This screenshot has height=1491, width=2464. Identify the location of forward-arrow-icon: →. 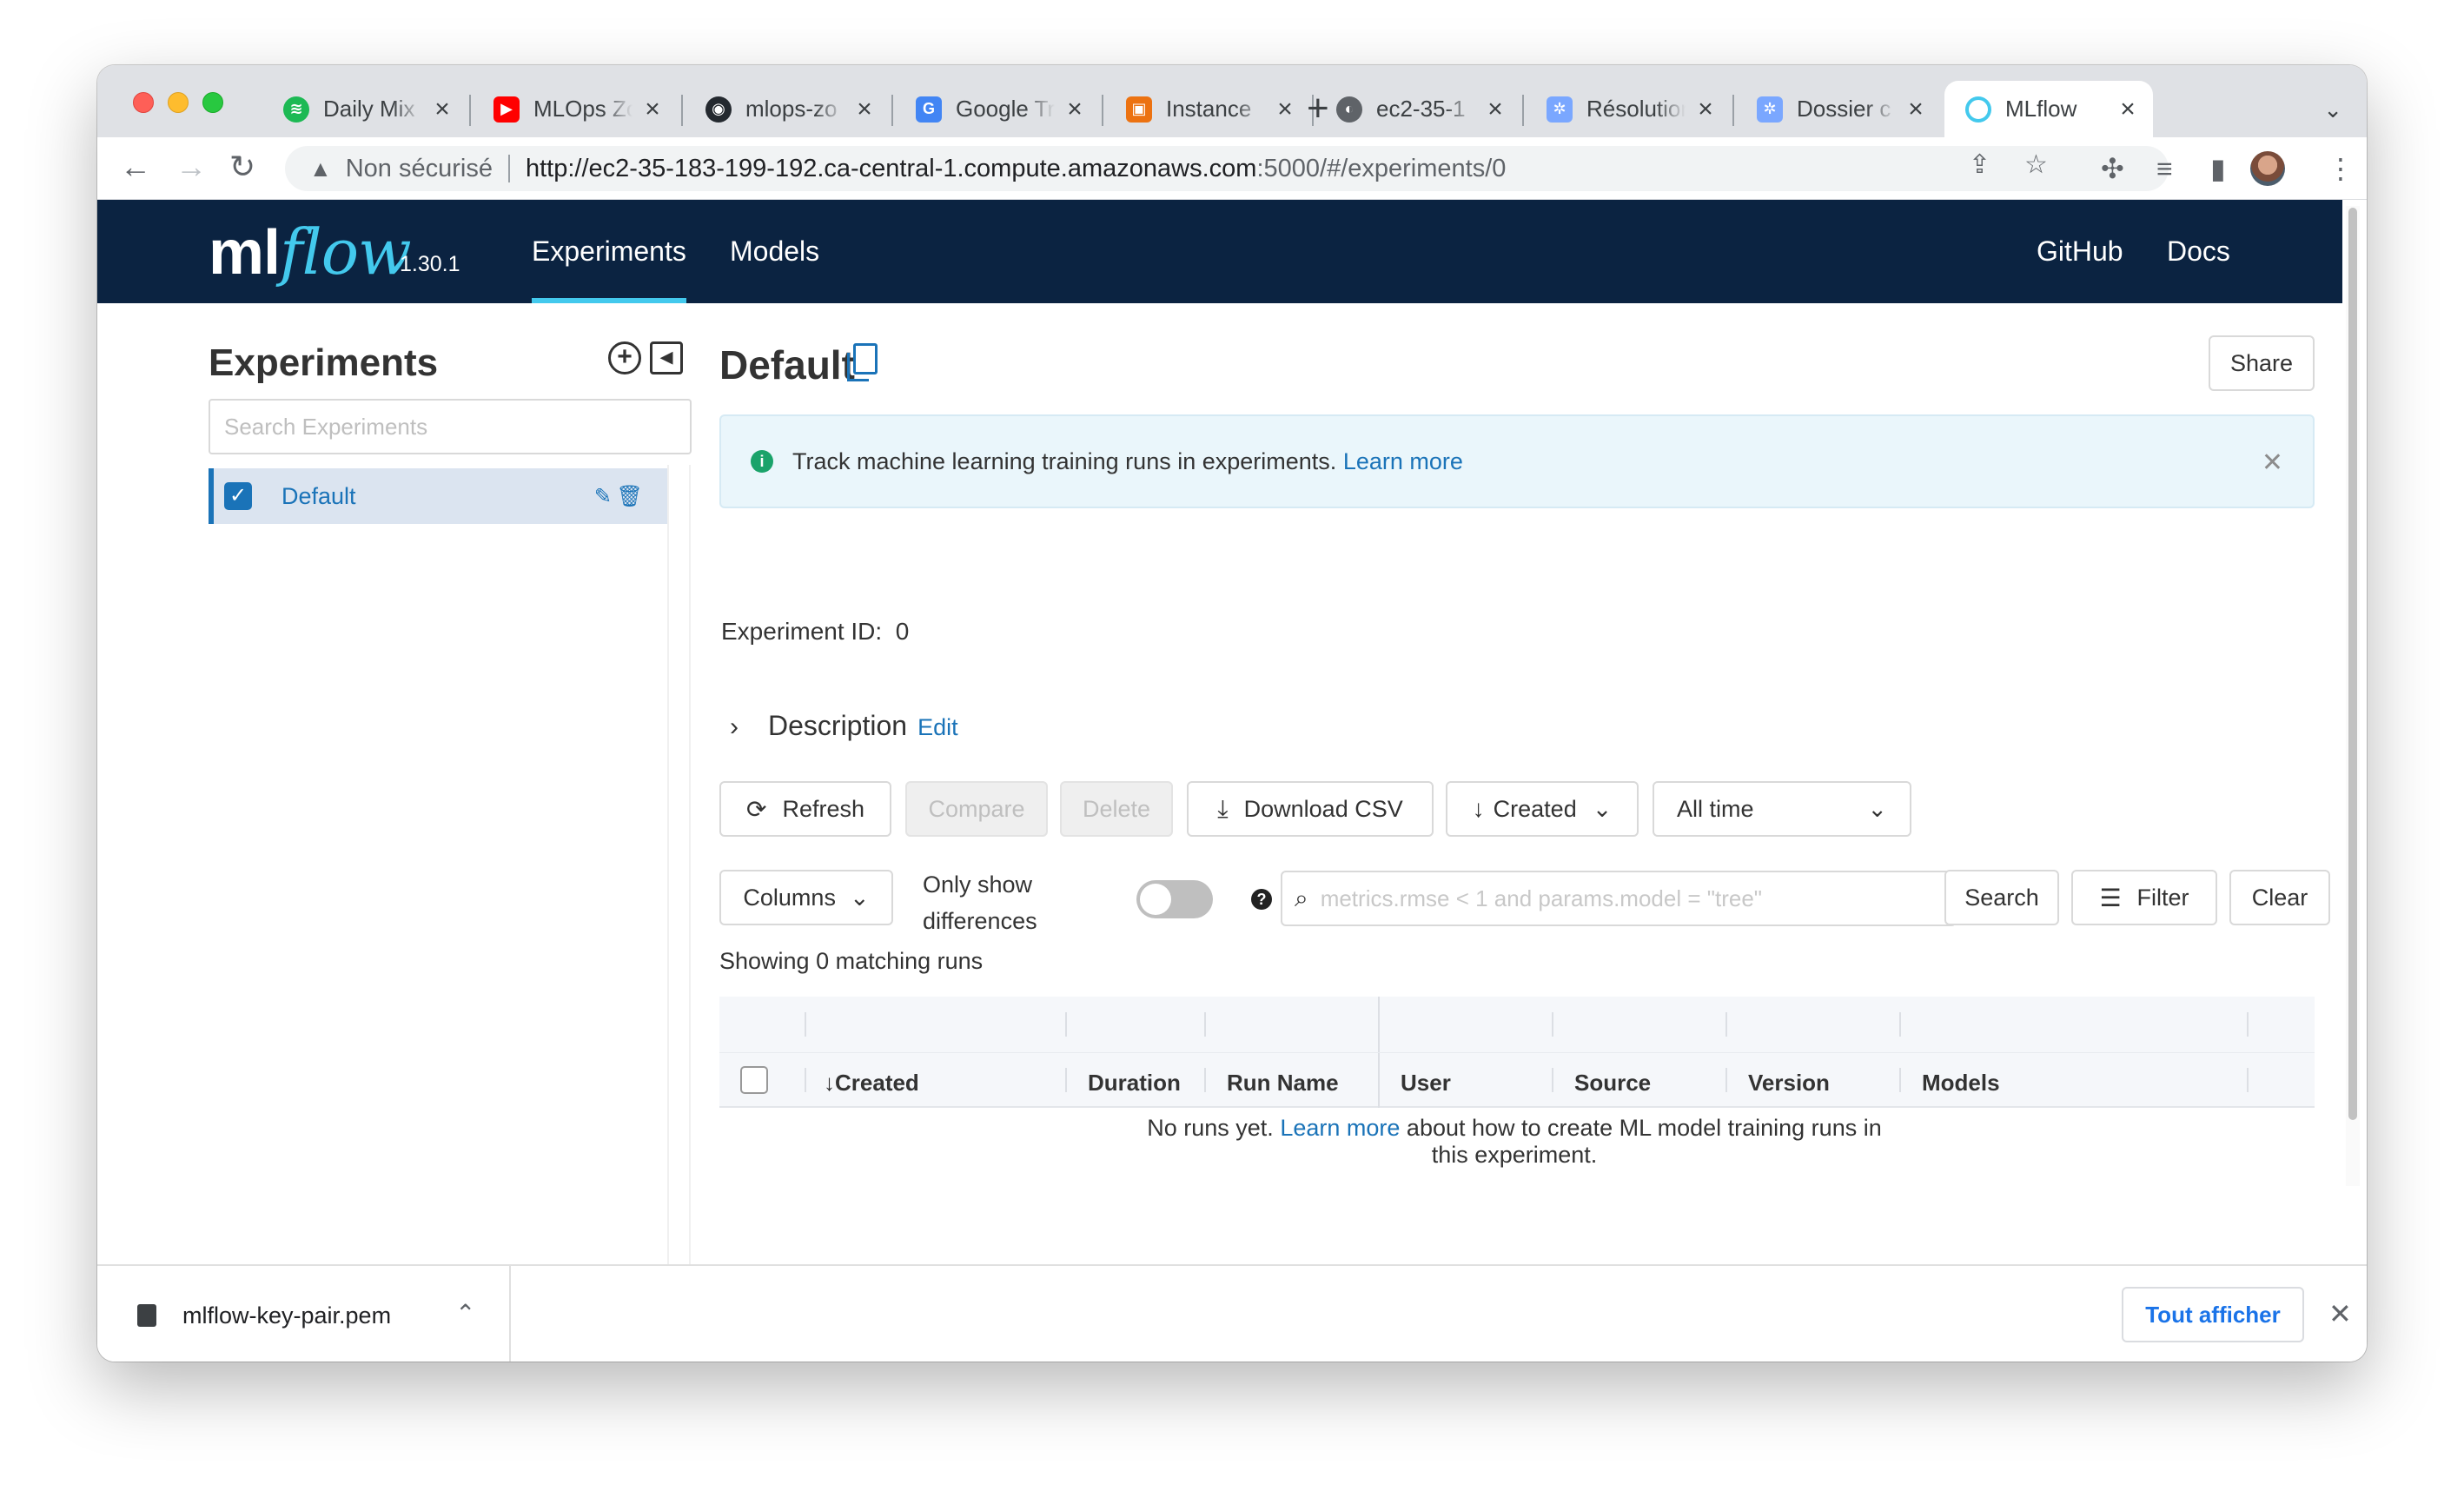
(191, 166).